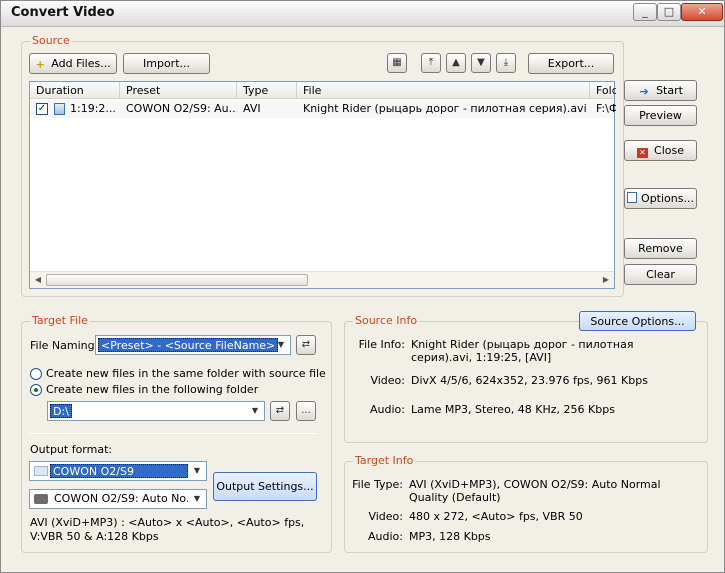 This screenshot has height=573, width=725. I want to click on source-audio-key: Audio:, so click(387, 409).